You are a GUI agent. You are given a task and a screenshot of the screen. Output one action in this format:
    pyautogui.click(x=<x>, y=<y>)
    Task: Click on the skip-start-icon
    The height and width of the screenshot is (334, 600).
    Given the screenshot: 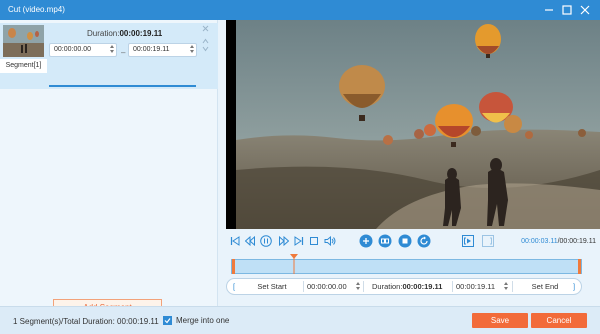 What is the action you would take?
    pyautogui.click(x=235, y=241)
    